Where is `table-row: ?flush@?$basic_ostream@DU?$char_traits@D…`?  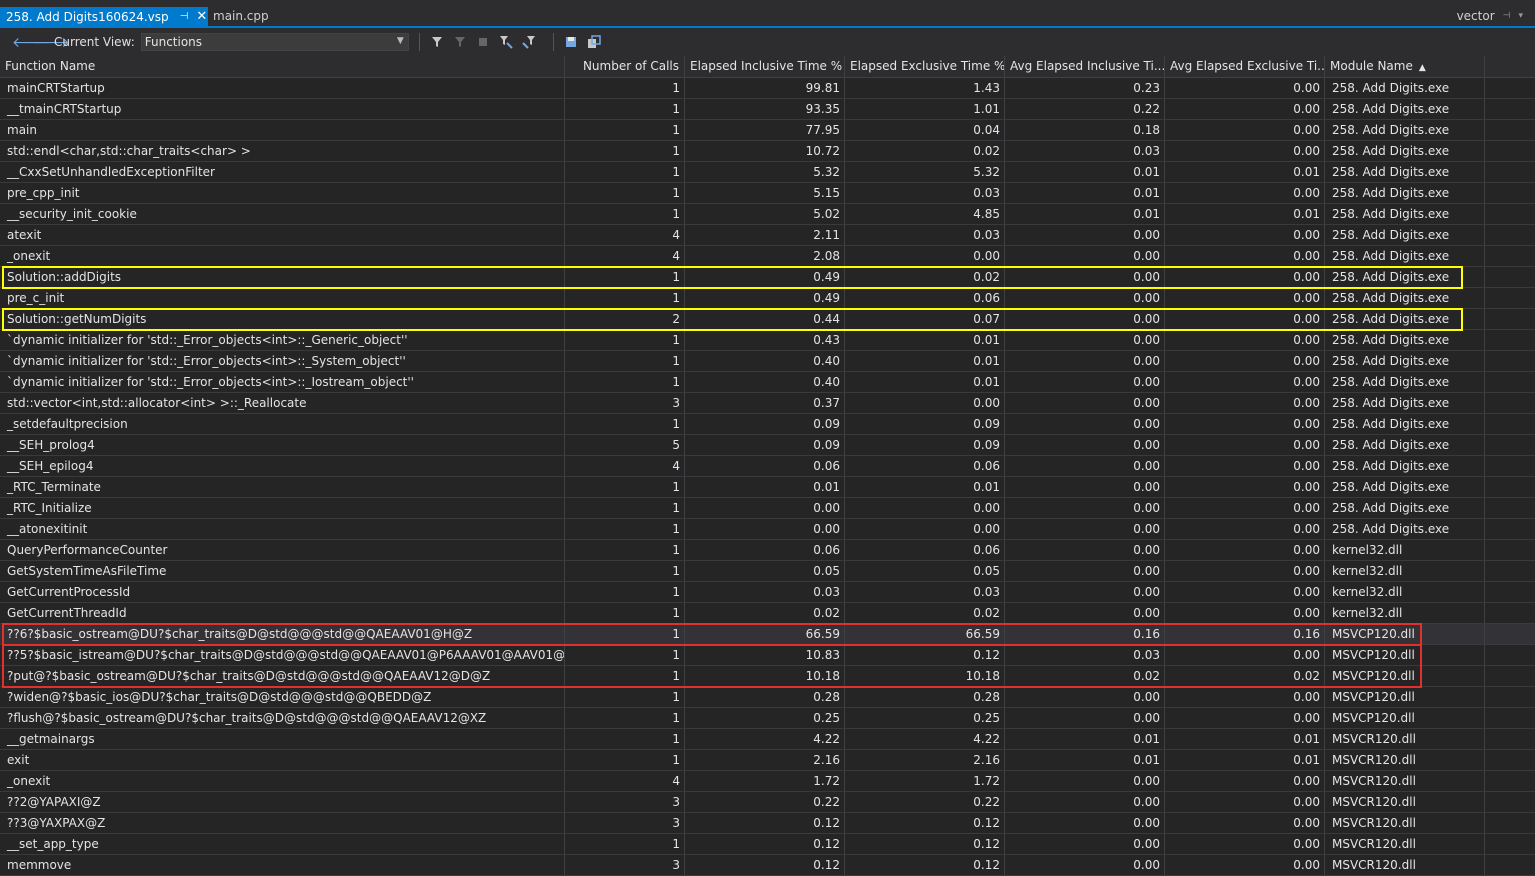 table-row: ?flush@?$basic_ostream@DU?$char_traits@D… is located at coordinates (767, 718).